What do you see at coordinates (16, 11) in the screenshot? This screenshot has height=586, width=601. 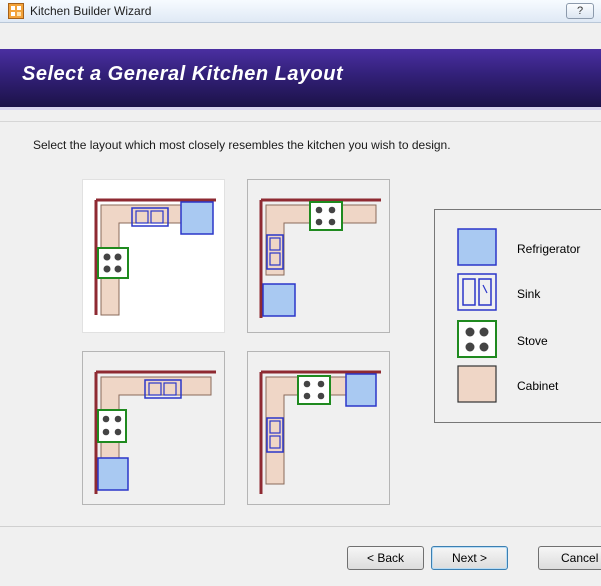 I see `app-icon` at bounding box center [16, 11].